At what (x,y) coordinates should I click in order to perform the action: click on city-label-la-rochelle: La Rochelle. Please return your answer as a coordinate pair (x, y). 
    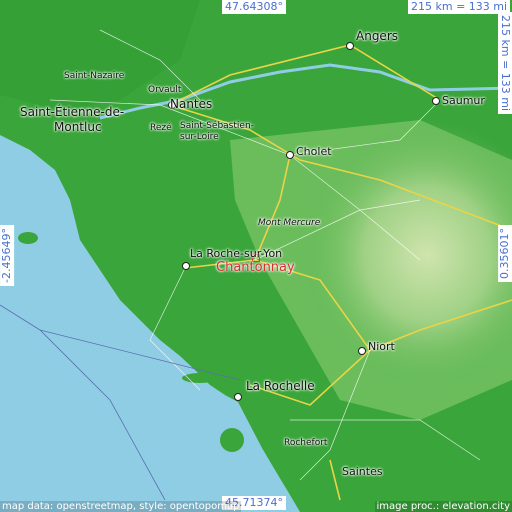
    Looking at the image, I should click on (280, 386).